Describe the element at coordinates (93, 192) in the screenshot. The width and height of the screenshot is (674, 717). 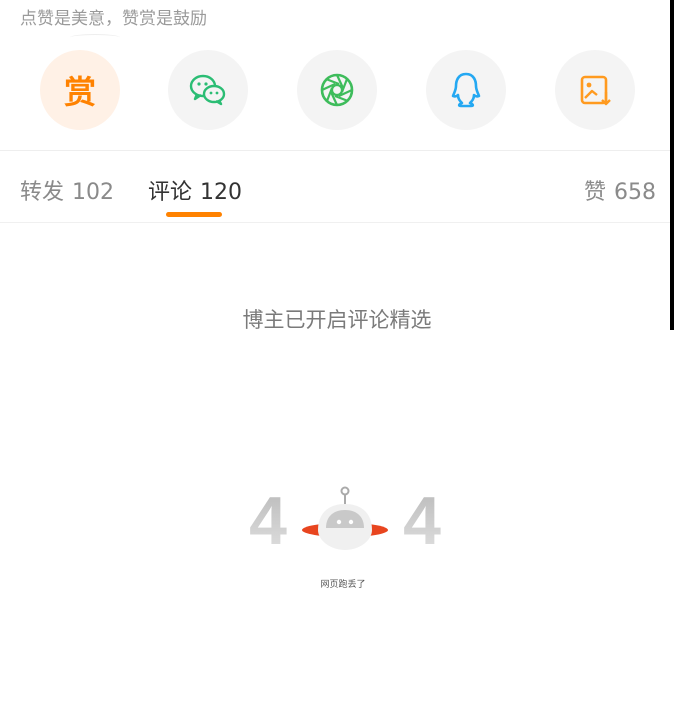
I see `tab-repost-count: 102` at that location.